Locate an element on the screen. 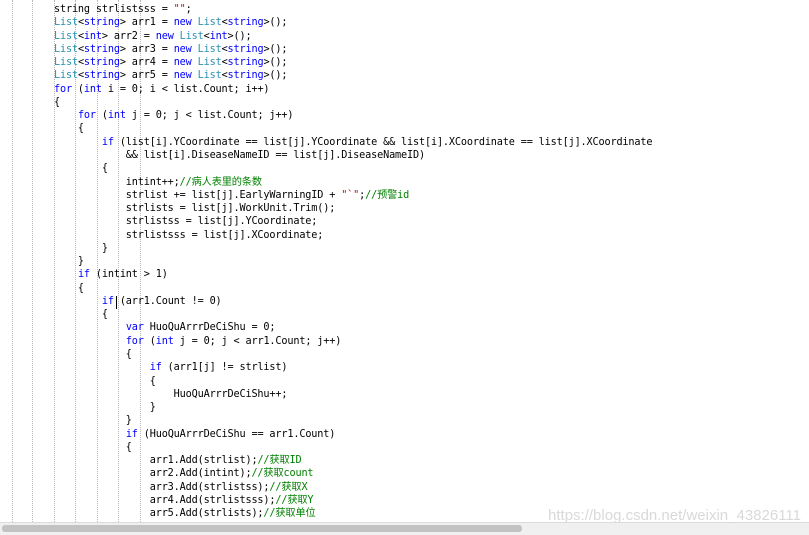  scrollbar-thumb is located at coordinates (262, 528).